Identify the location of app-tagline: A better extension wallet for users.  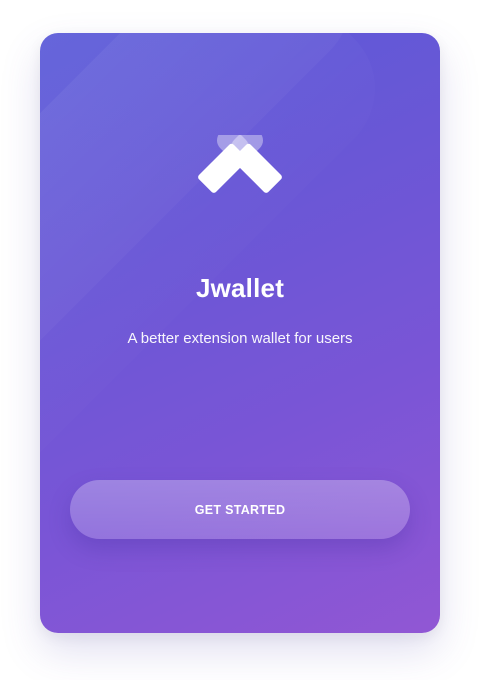
(240, 338).